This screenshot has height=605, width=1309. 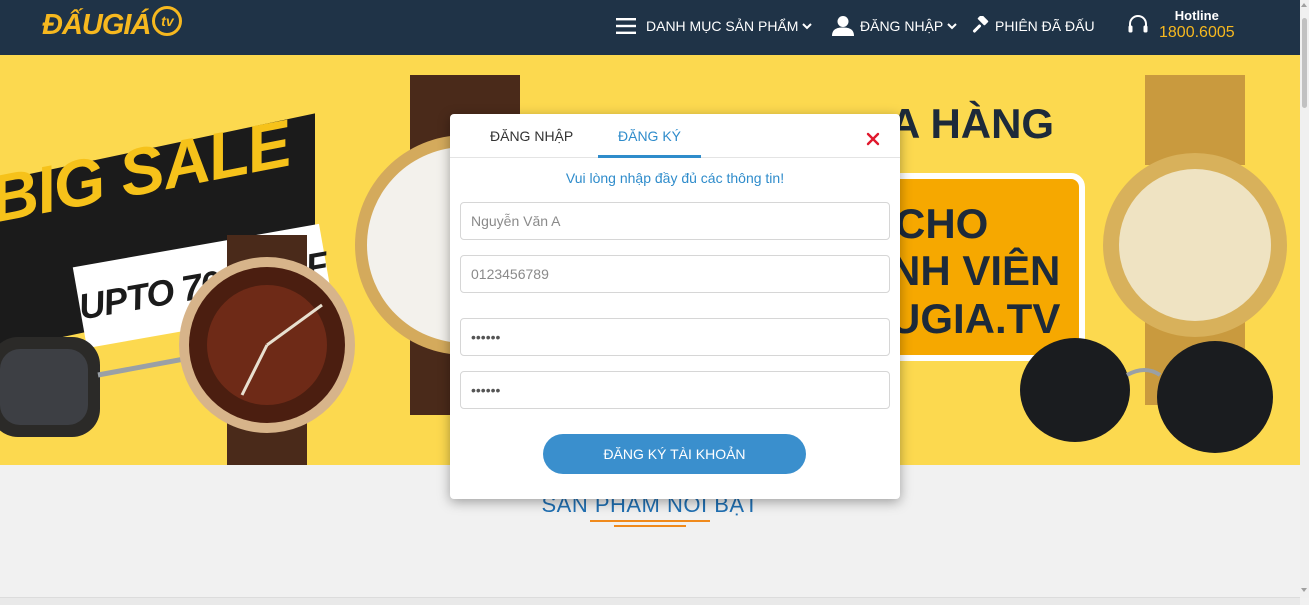 What do you see at coordinates (675, 337) in the screenshot?
I see `password-input` at bounding box center [675, 337].